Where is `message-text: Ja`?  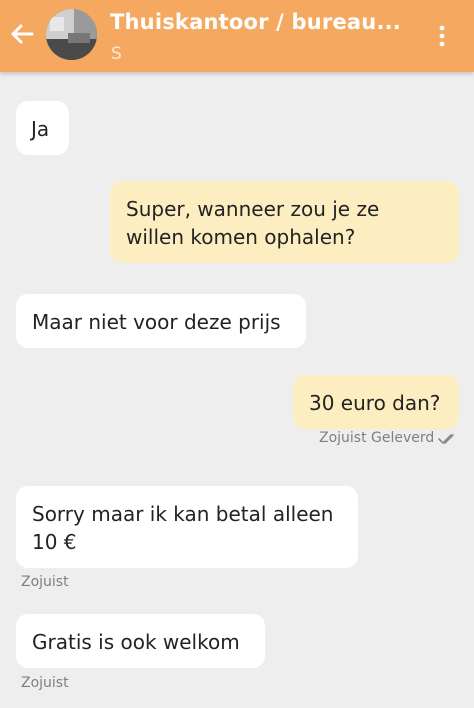
message-text: Ja is located at coordinates (40, 129).